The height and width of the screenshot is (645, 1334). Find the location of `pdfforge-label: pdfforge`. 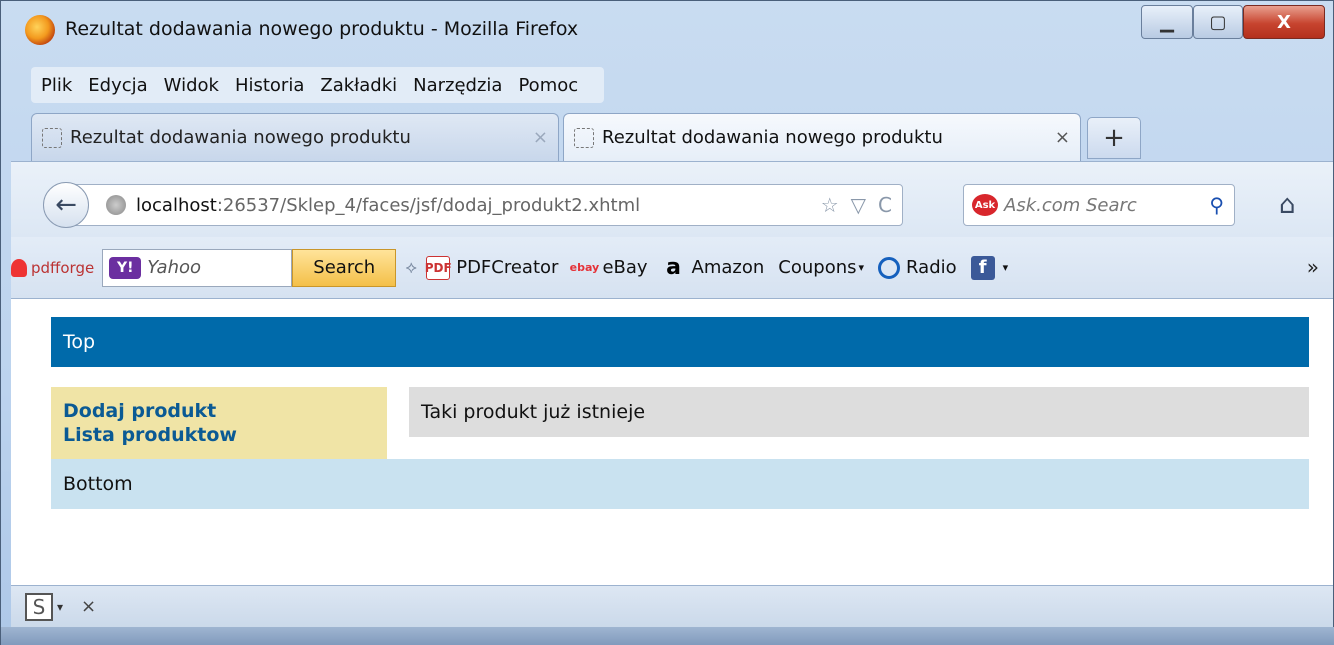

pdfforge-label: pdfforge is located at coordinates (63, 267).